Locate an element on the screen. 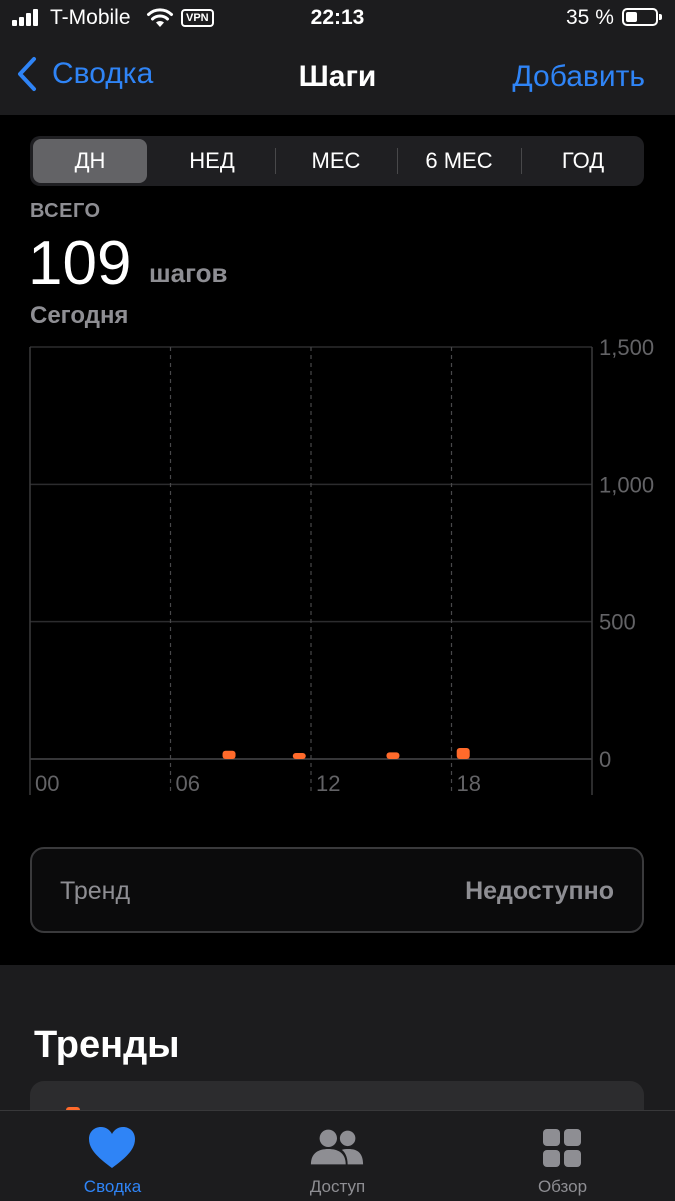 The height and width of the screenshot is (1201, 675). tab-summary: Сводка is located at coordinates (112, 1156).